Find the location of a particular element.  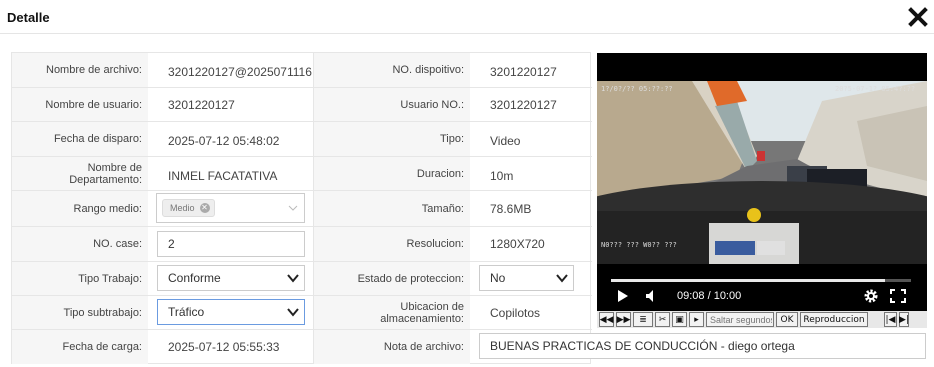

upload-date-label: Fecha de carga: is located at coordinates (80, 347).